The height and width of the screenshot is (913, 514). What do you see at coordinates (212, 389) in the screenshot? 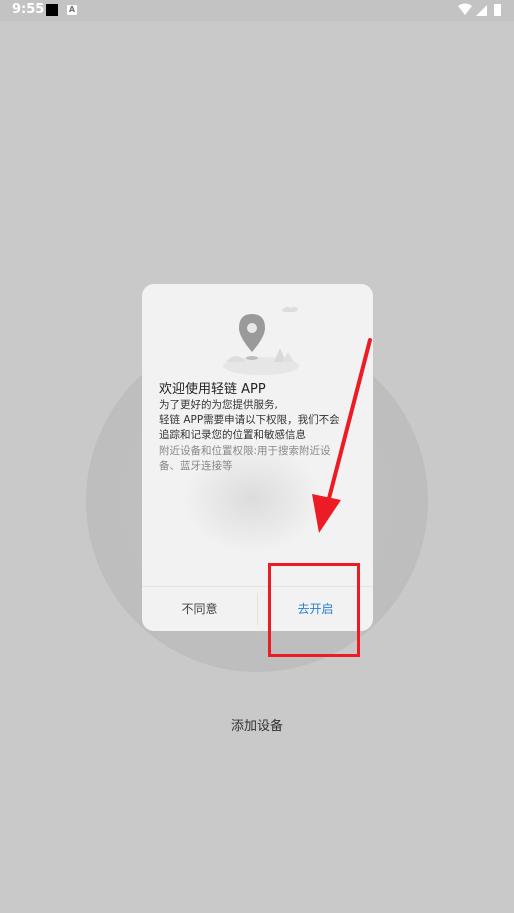
I see `dialog-title: 欢迎使用轻链 APP` at bounding box center [212, 389].